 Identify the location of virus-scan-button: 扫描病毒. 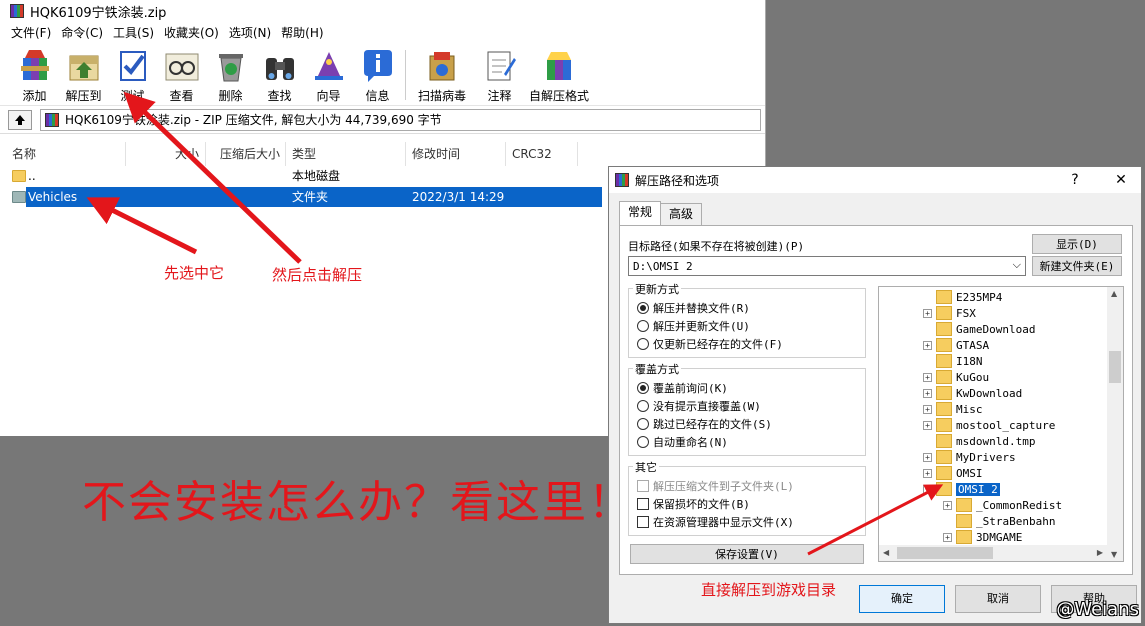
(442, 75).